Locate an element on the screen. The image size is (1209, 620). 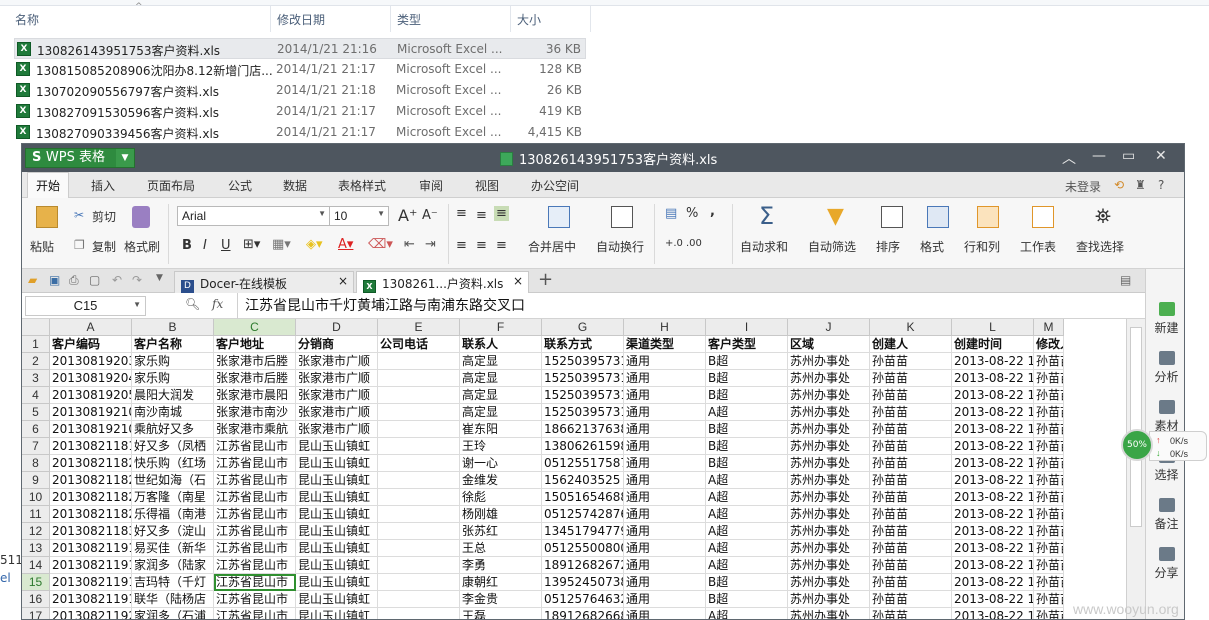
row-header-4: 4 is located at coordinates (36, 395).